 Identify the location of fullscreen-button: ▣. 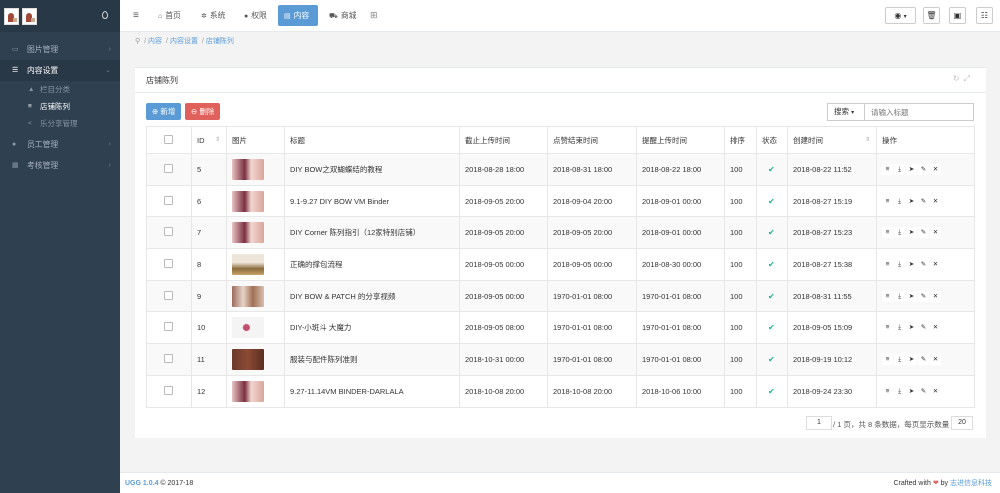
(957, 15).